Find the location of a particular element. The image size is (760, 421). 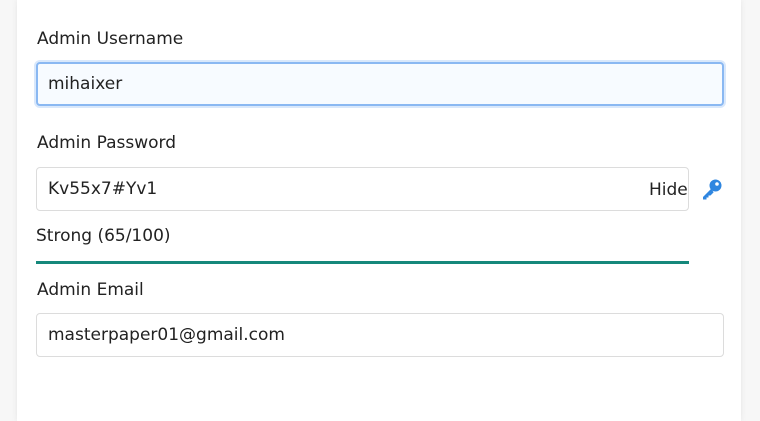

password-hide-toggle: Hide is located at coordinates (668, 190).